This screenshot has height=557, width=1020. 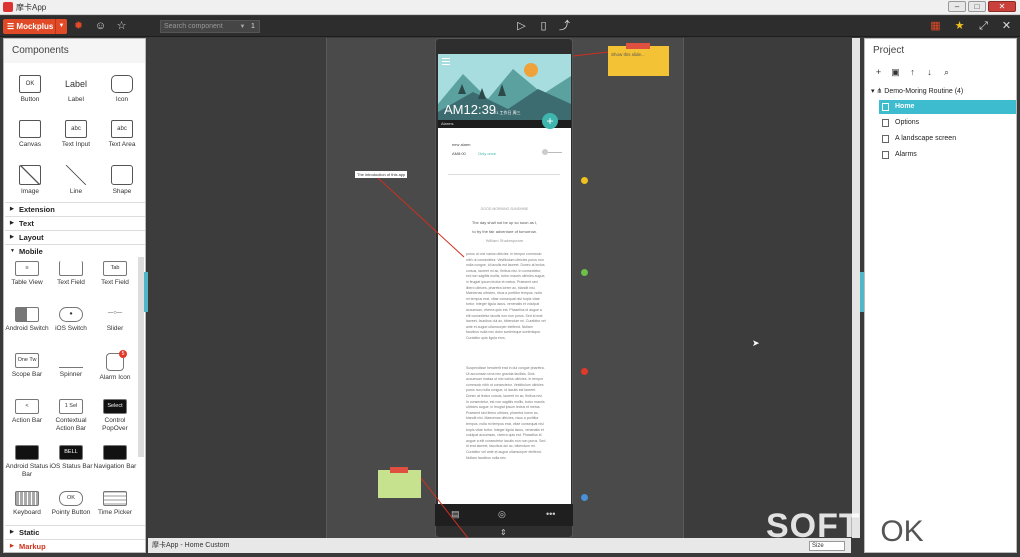 I want to click on component-text-input: abc Text Input, so click(x=76, y=134).